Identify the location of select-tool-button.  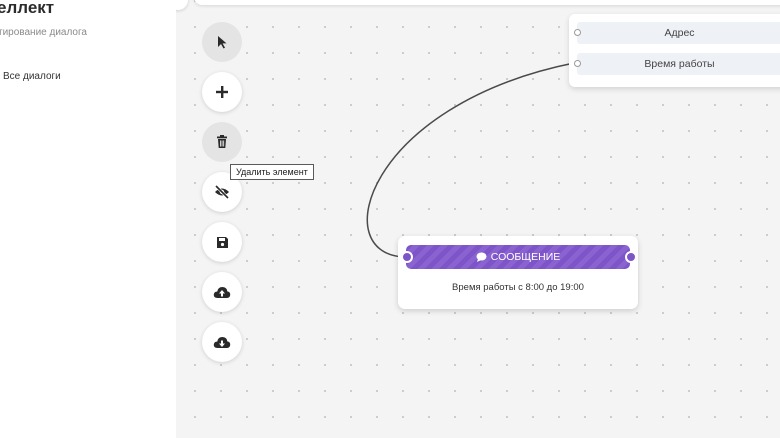
(222, 42).